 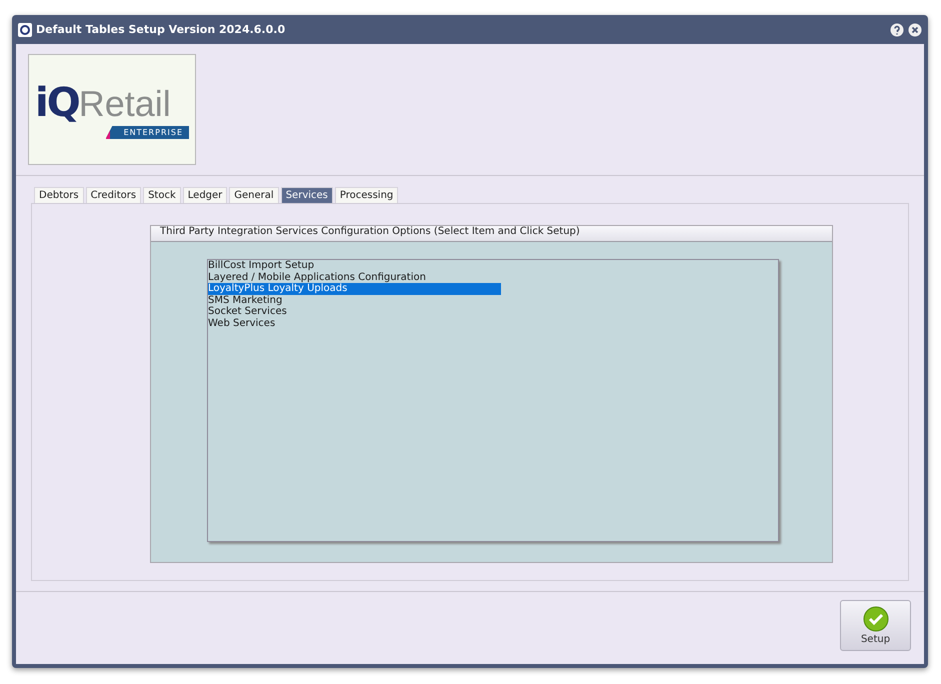 What do you see at coordinates (354, 289) in the screenshot?
I see `list-item: LoyaltyPlus Loyalty Uploads` at bounding box center [354, 289].